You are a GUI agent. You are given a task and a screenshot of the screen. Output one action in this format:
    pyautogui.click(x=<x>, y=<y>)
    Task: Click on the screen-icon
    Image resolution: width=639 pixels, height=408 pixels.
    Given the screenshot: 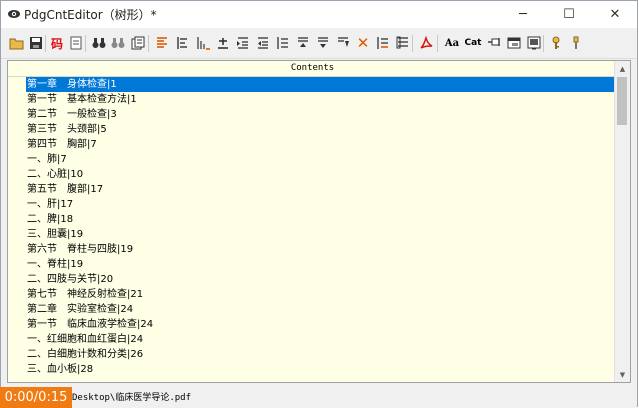 What is the action you would take?
    pyautogui.click(x=534, y=43)
    